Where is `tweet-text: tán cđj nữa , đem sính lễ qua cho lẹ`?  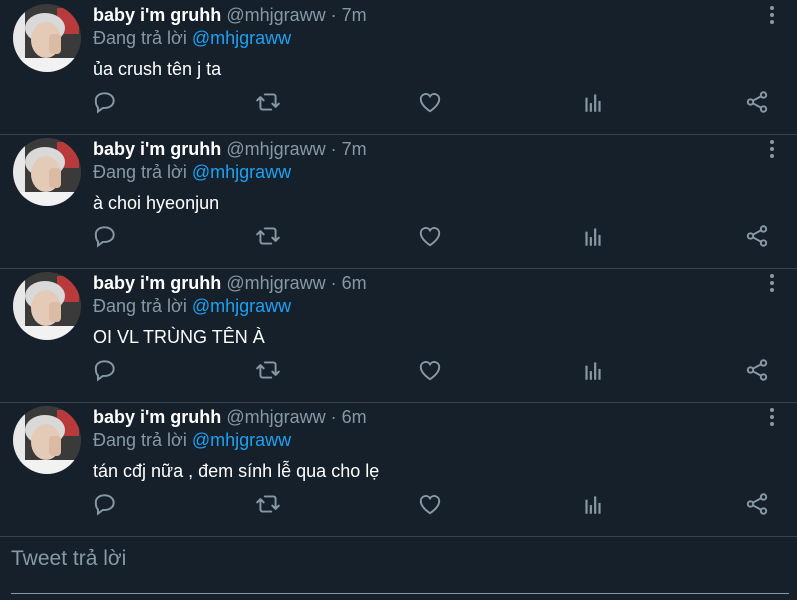 tweet-text: tán cđj nữa , đem sính lễ qua cho lẹ is located at coordinates (236, 471).